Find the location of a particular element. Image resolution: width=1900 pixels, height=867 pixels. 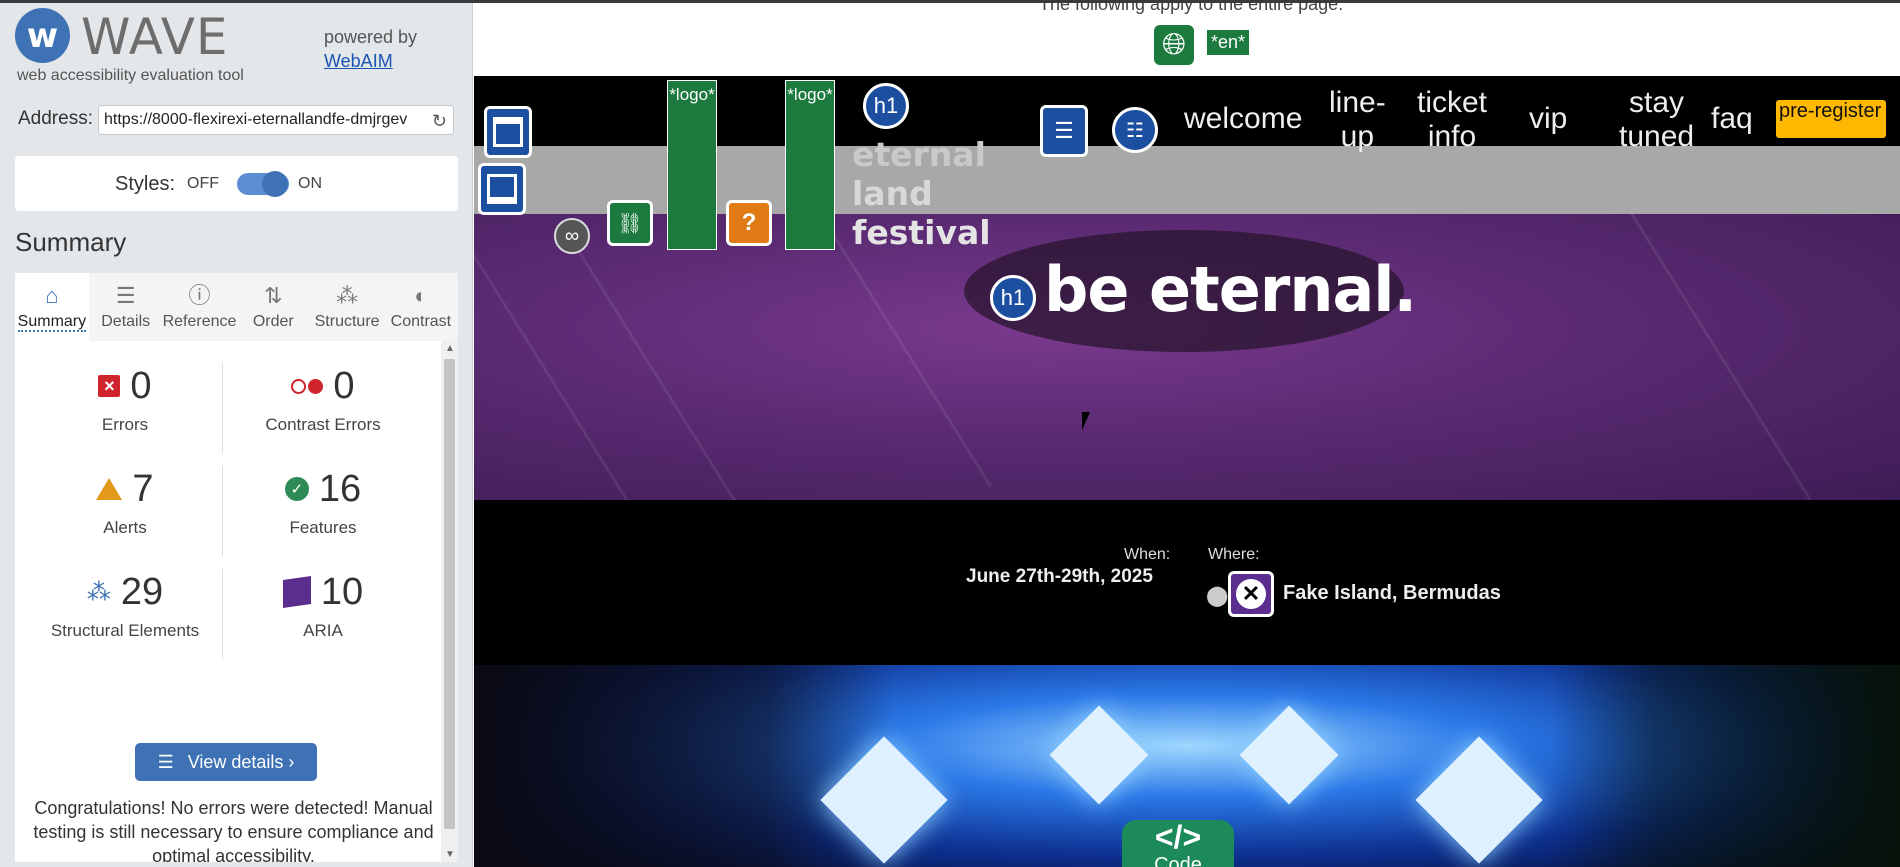

brand-line: festival is located at coordinates (921, 232).